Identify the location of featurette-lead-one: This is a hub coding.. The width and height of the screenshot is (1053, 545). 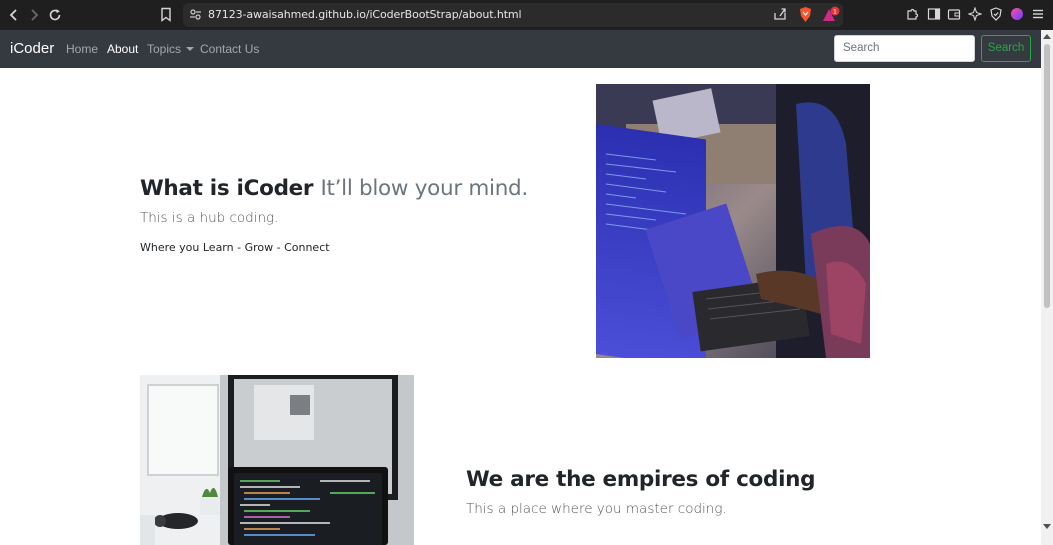
(209, 218).